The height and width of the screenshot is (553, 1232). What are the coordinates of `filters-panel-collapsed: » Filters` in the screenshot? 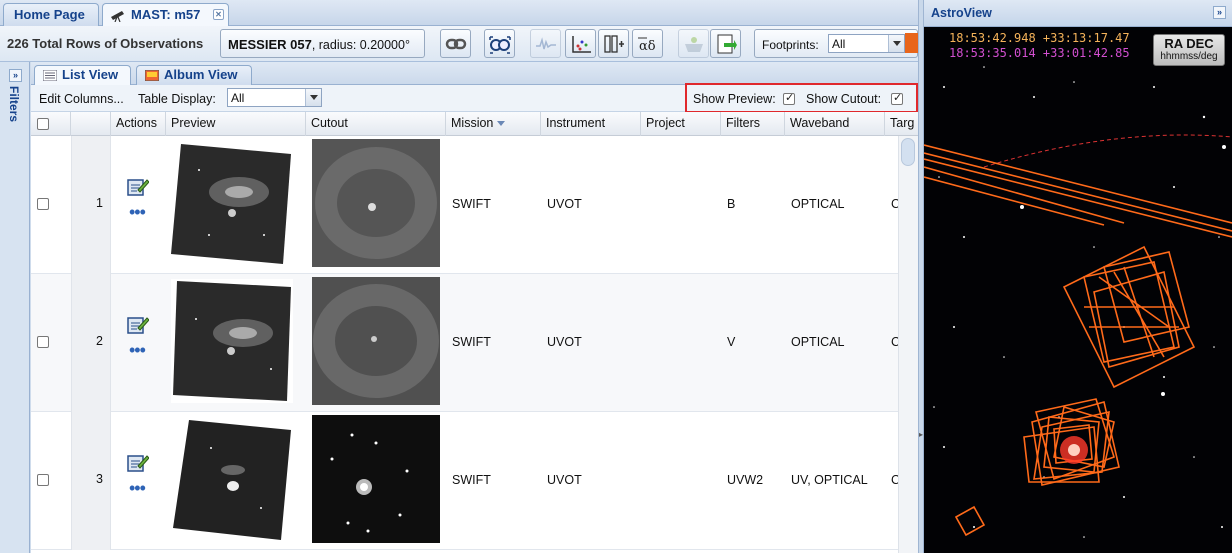 It's located at (15, 307).